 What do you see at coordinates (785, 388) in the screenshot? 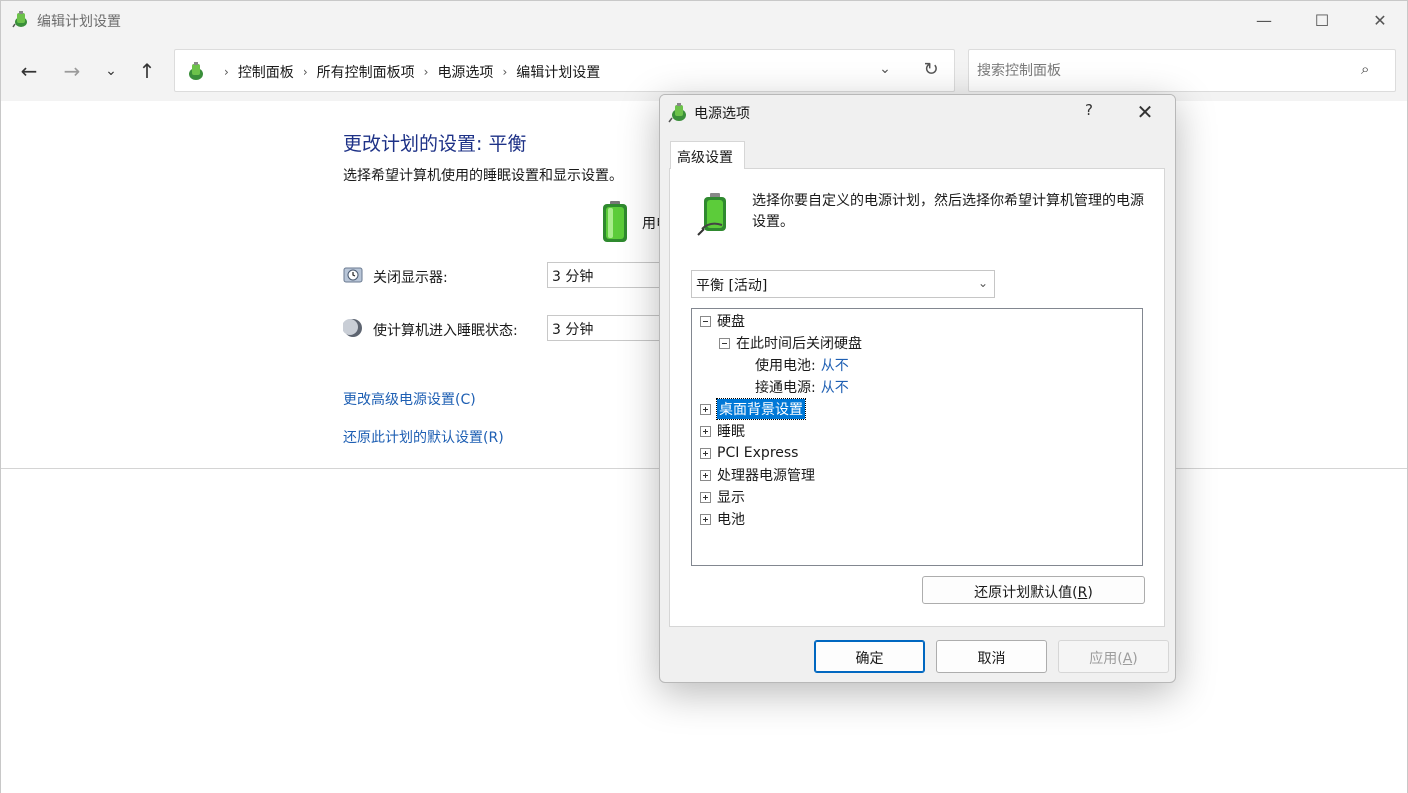
I see `tree-item-label: 接通电源:` at bounding box center [785, 388].